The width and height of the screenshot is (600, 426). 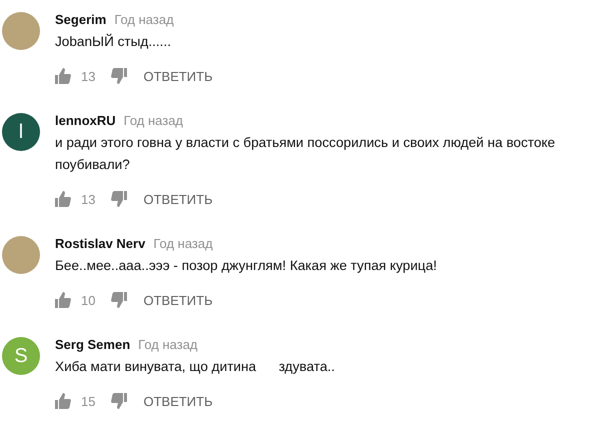 I want to click on comment-text: Хиба мати винувата, що дитина здувата.., so click(x=195, y=367).